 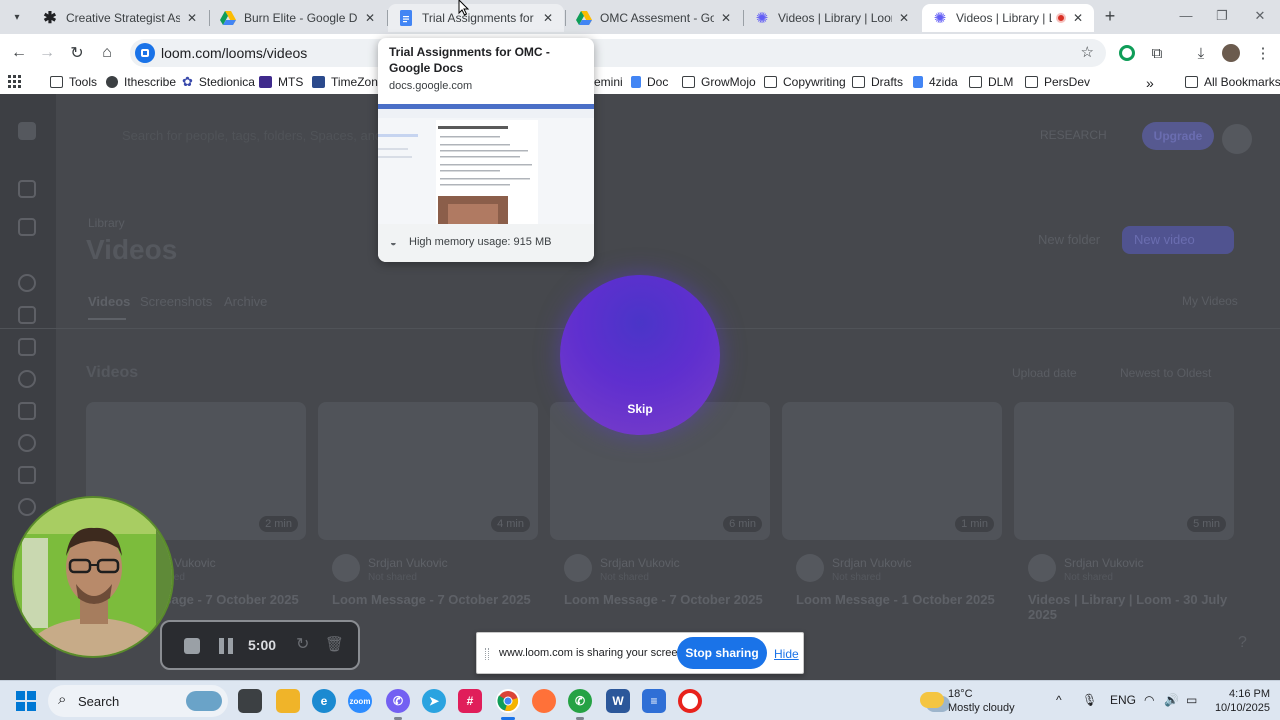 I want to click on breadcrumb: Library, so click(x=106, y=223).